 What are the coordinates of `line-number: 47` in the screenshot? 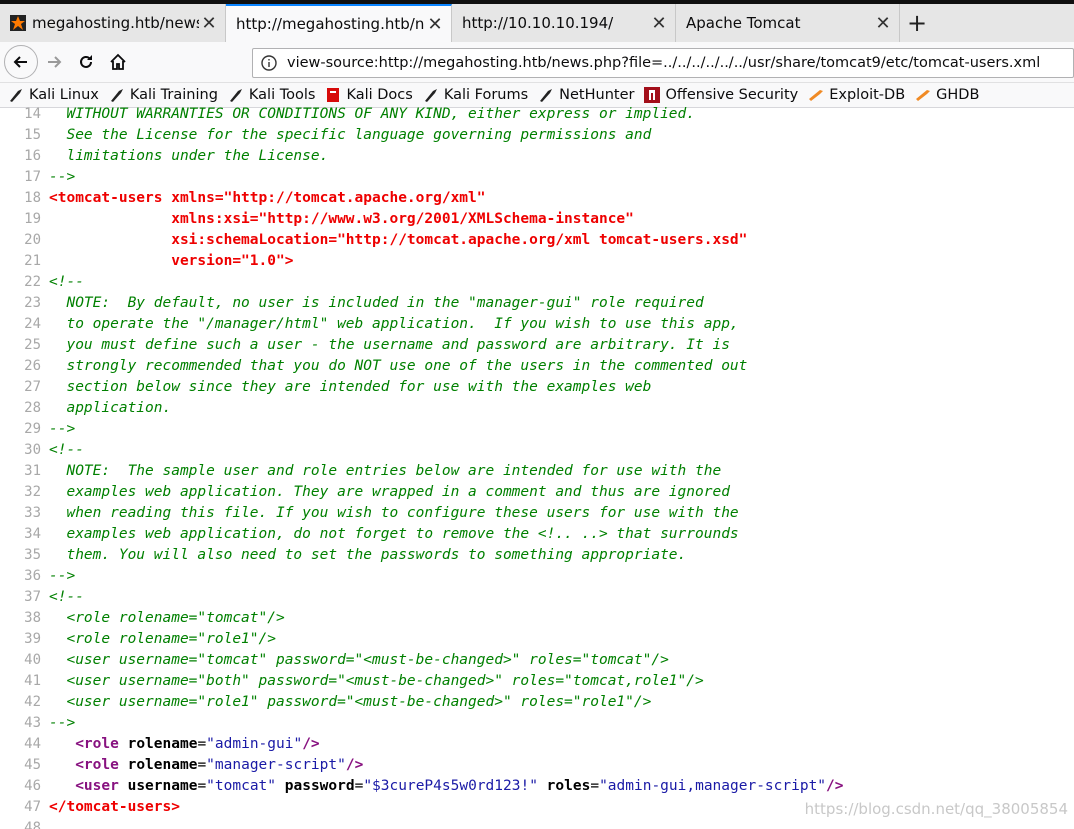 It's located at (32, 807).